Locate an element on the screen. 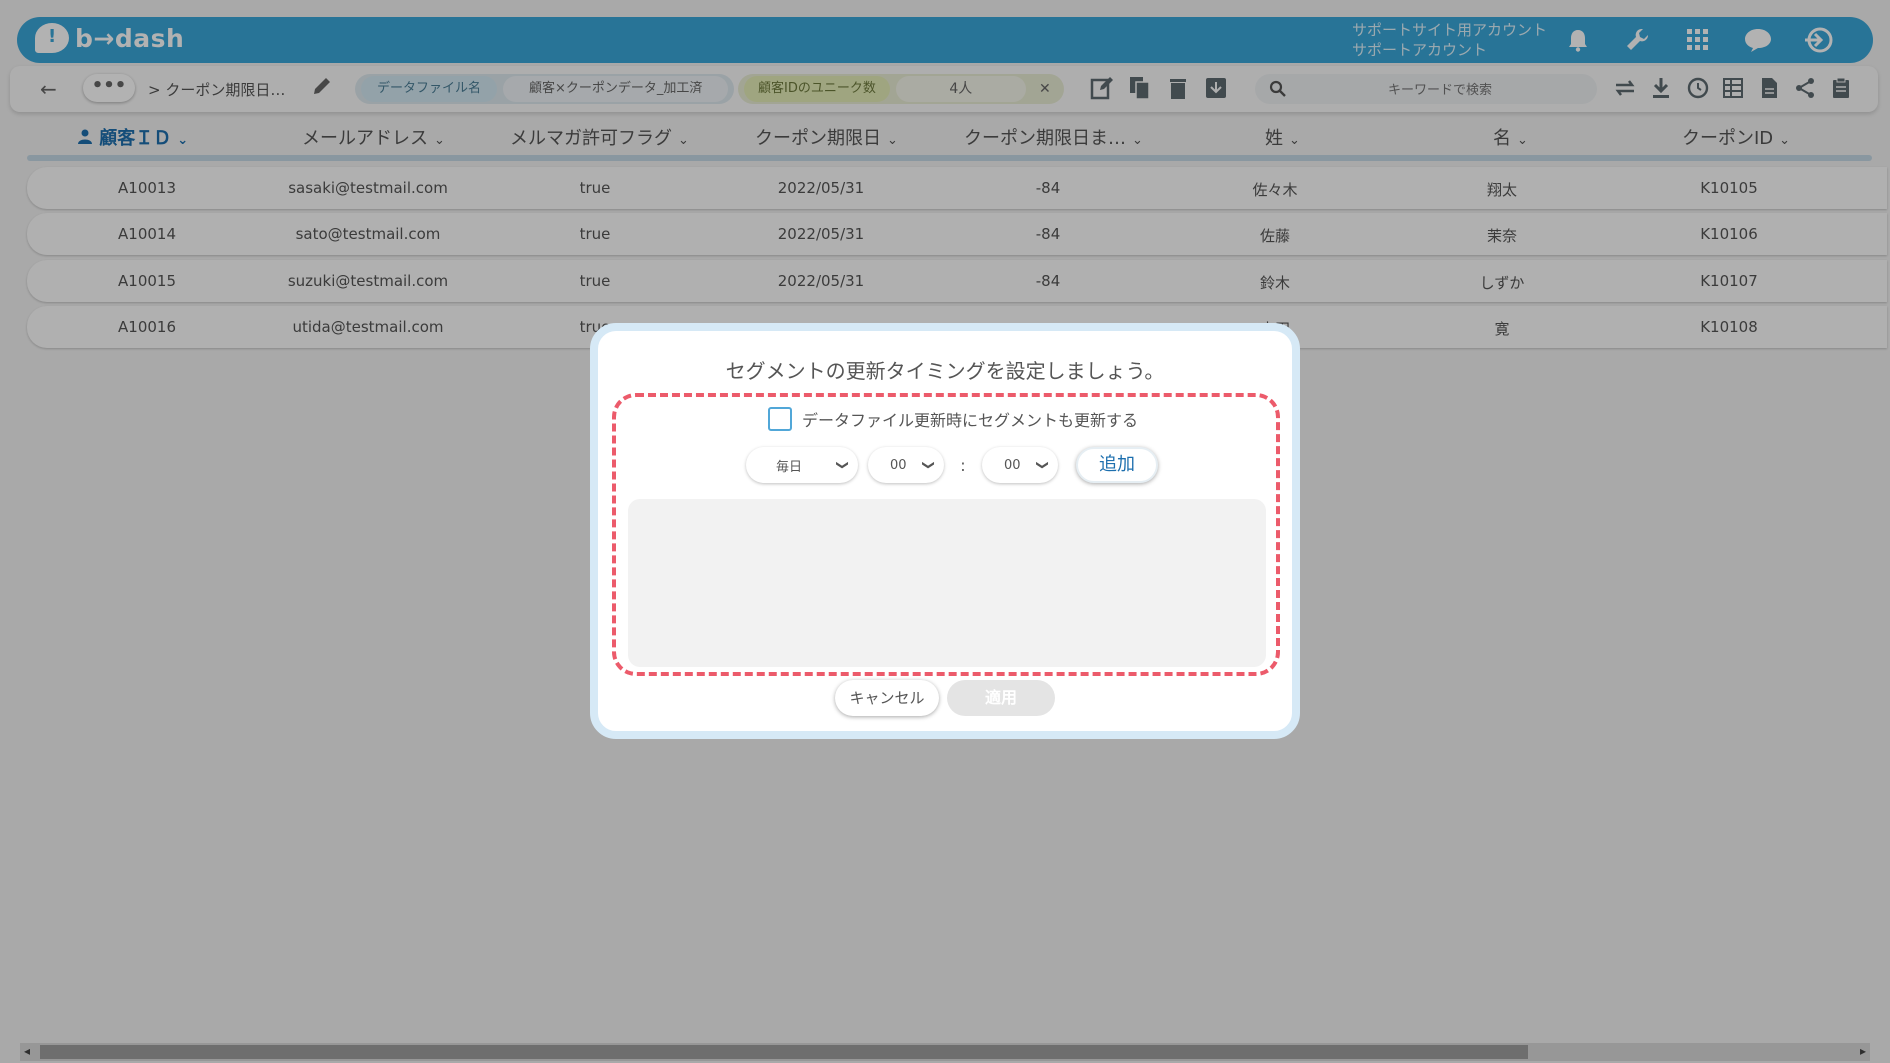 The height and width of the screenshot is (1063, 1890). apply-button: 適用 is located at coordinates (1001, 698).